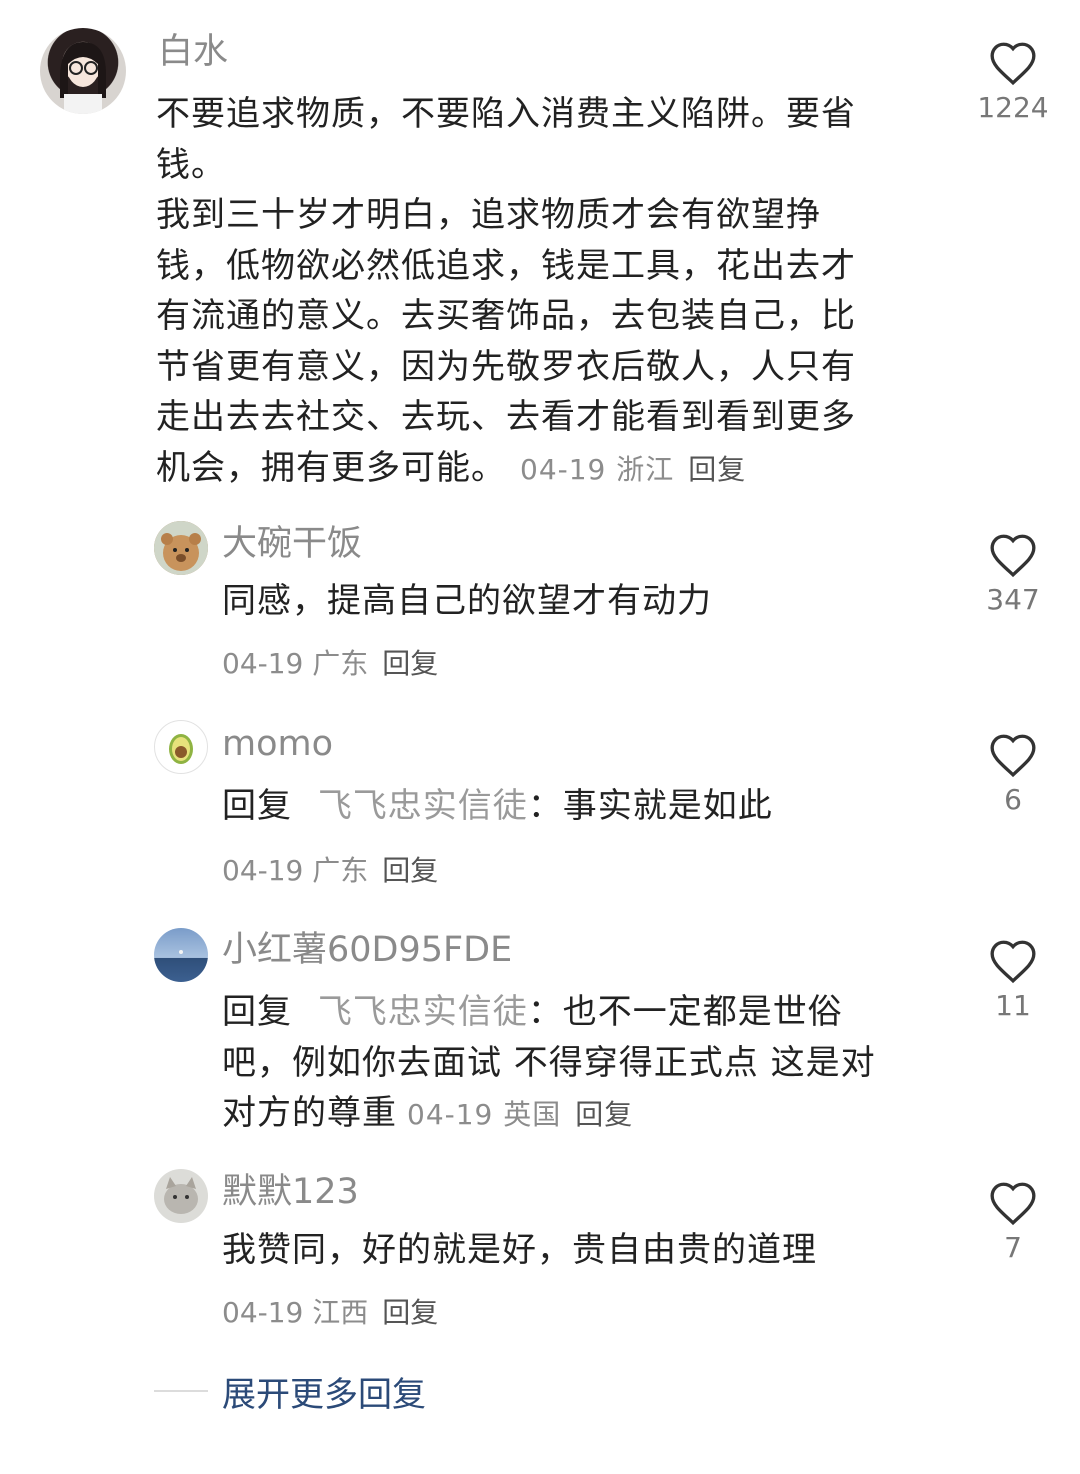 Image resolution: width=1080 pixels, height=1474 pixels. What do you see at coordinates (519, 1250) in the screenshot?
I see `reply-text: 我赞同，好的就是好，贵自由贵的道理` at bounding box center [519, 1250].